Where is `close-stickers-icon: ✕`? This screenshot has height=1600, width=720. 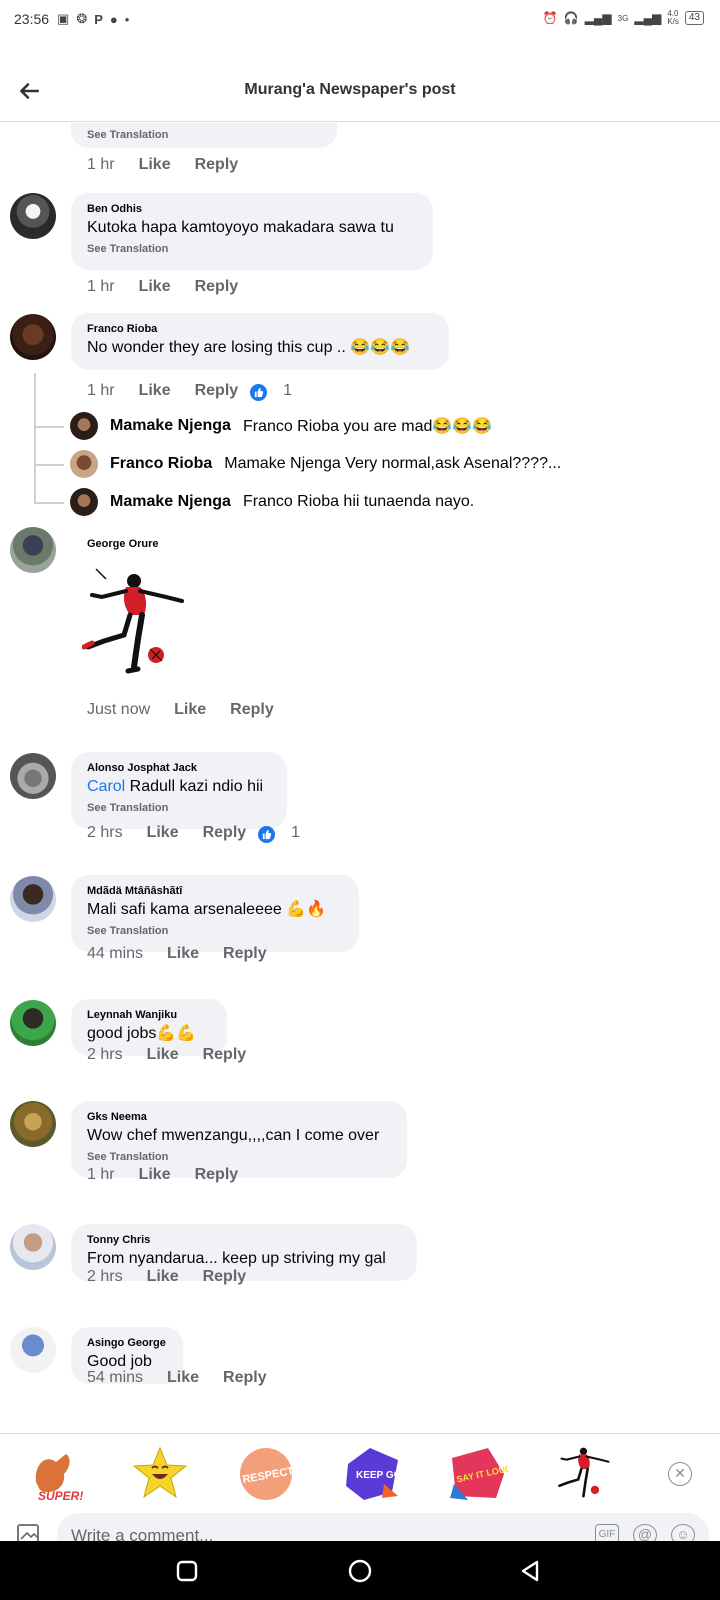
close-stickers-icon: ✕ is located at coordinates (680, 1474).